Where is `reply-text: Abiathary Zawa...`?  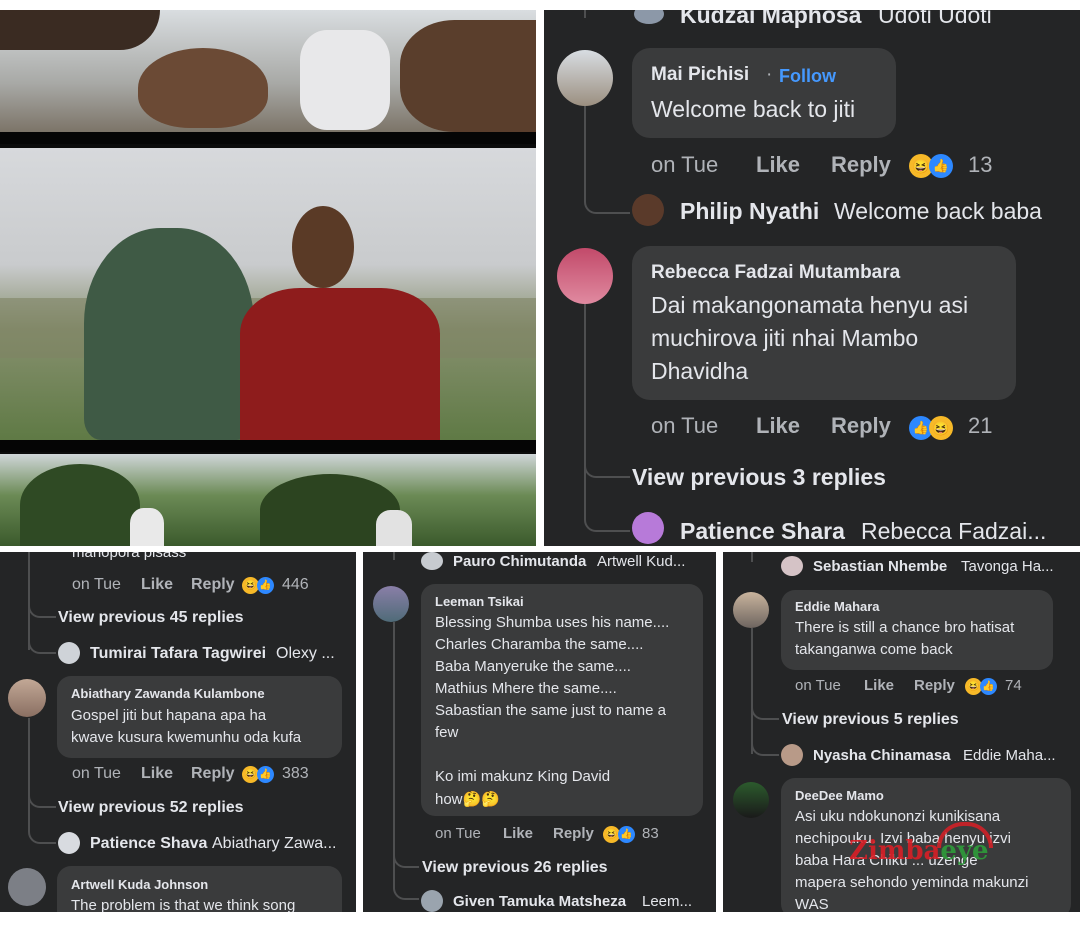 reply-text: Abiathary Zawa... is located at coordinates (274, 843).